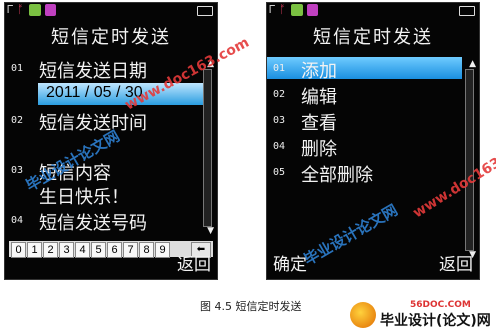  I want to click on menu-item-view: 03 查看, so click(367, 121).